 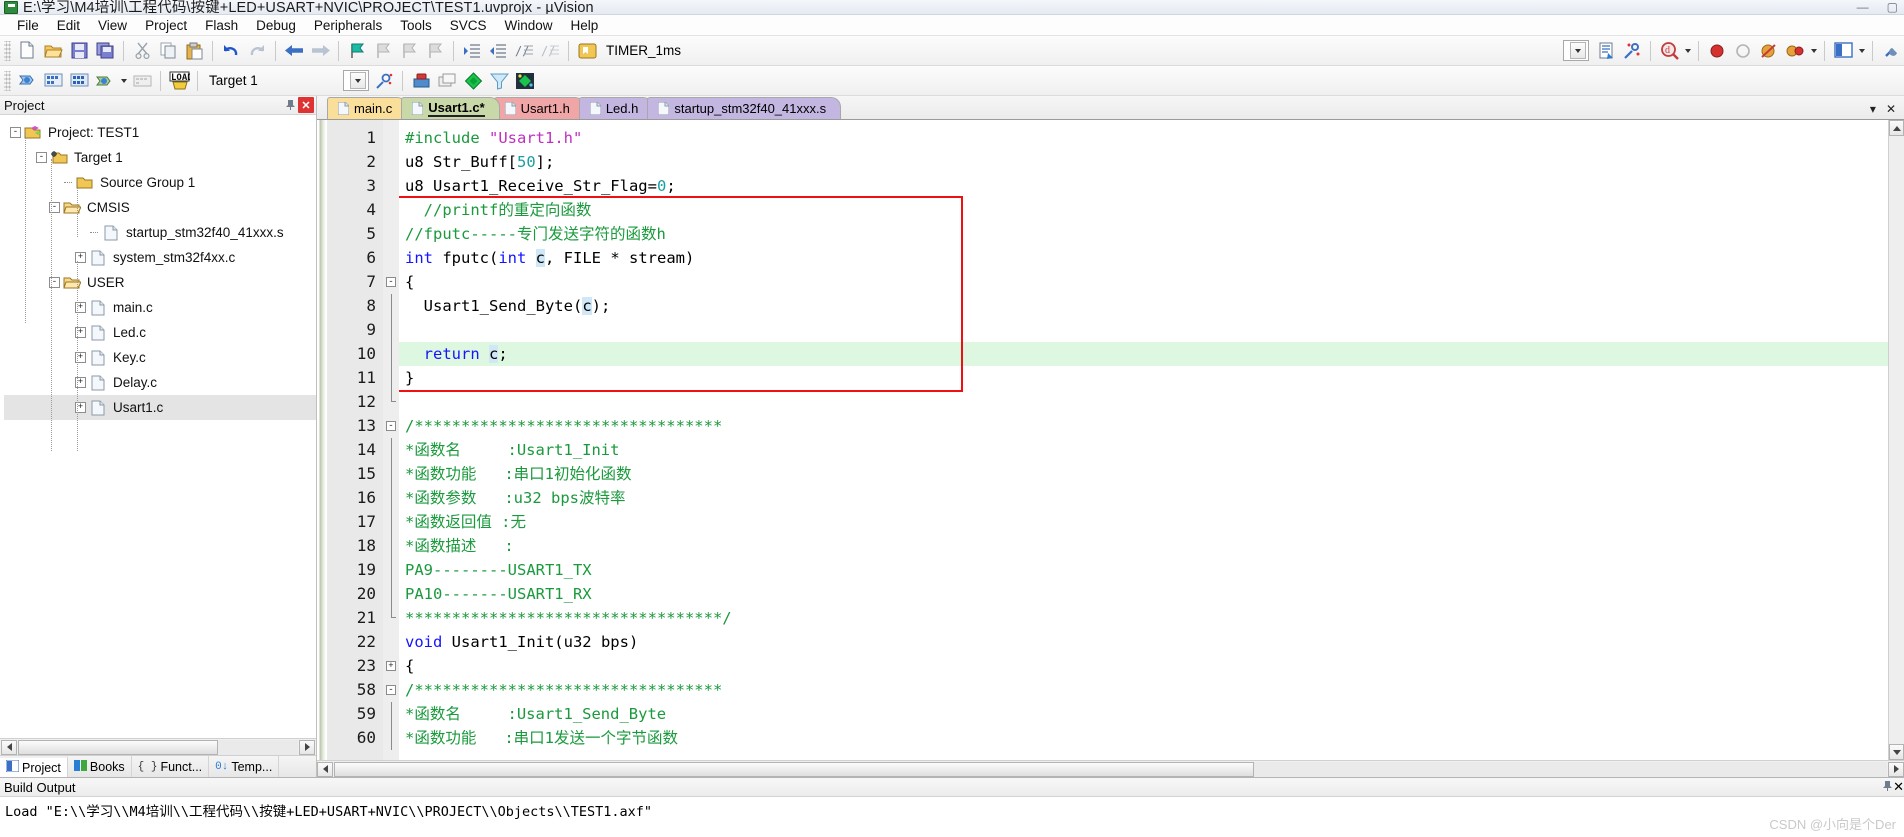 I want to click on code-line: *函数返回值 :无, so click(x=1143, y=522).